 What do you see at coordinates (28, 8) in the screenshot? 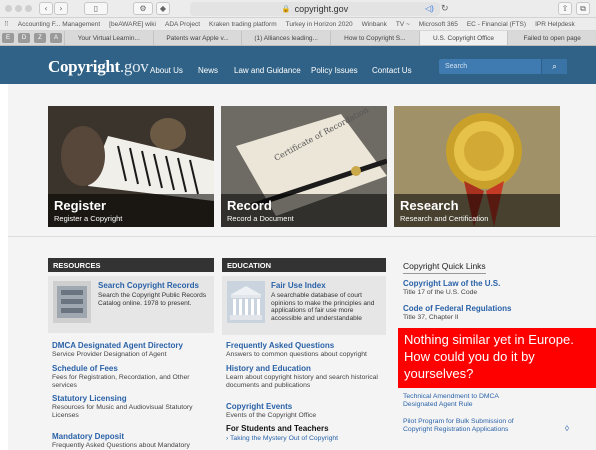
I see `zoom-window-icon` at bounding box center [28, 8].